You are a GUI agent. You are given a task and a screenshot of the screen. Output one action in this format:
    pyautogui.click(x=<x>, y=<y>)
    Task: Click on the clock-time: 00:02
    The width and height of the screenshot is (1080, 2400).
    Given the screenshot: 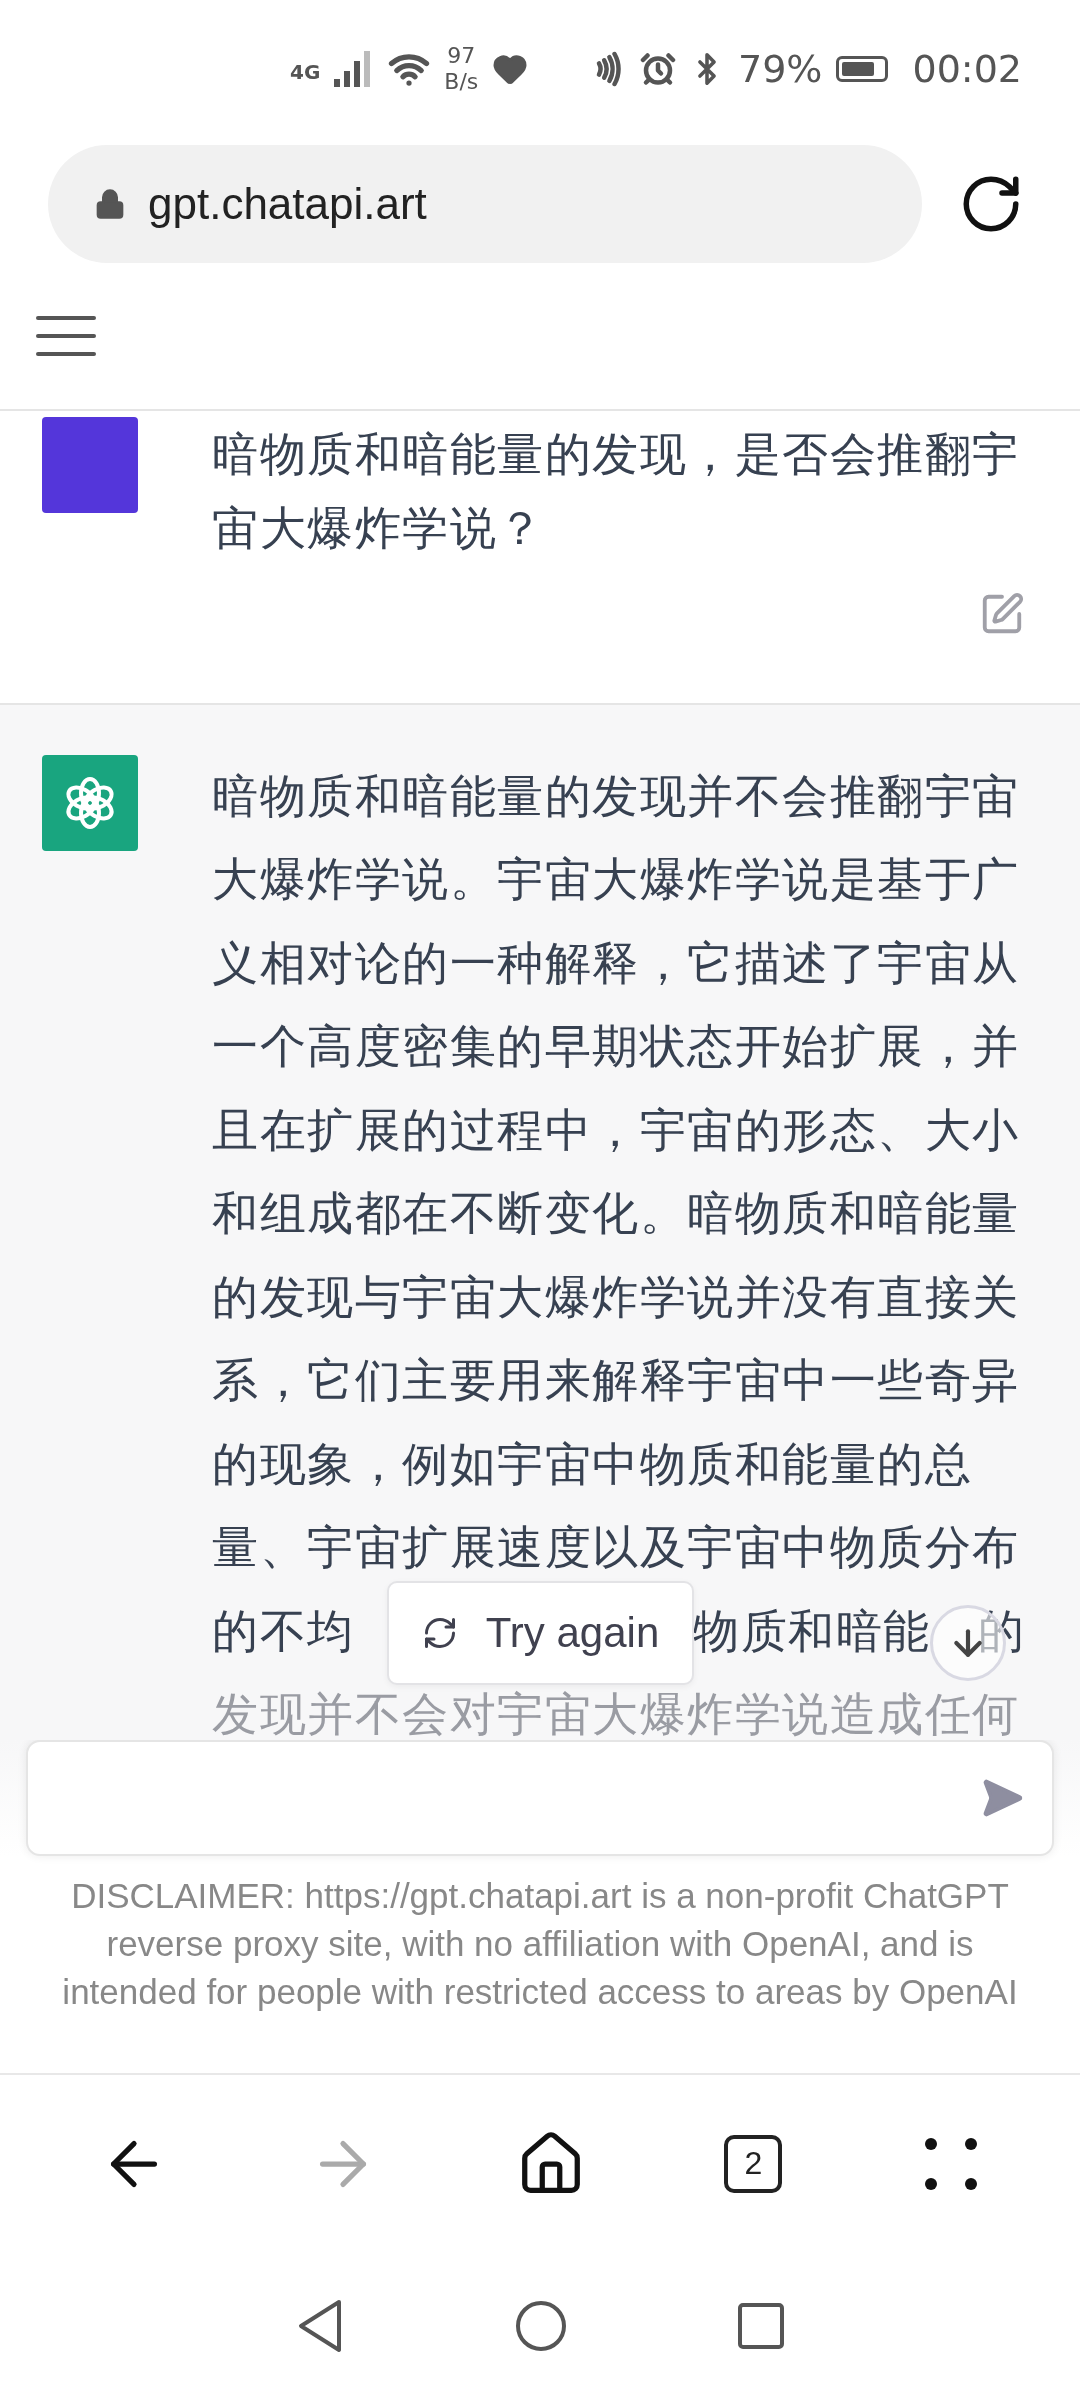 What is the action you would take?
    pyautogui.click(x=967, y=68)
    